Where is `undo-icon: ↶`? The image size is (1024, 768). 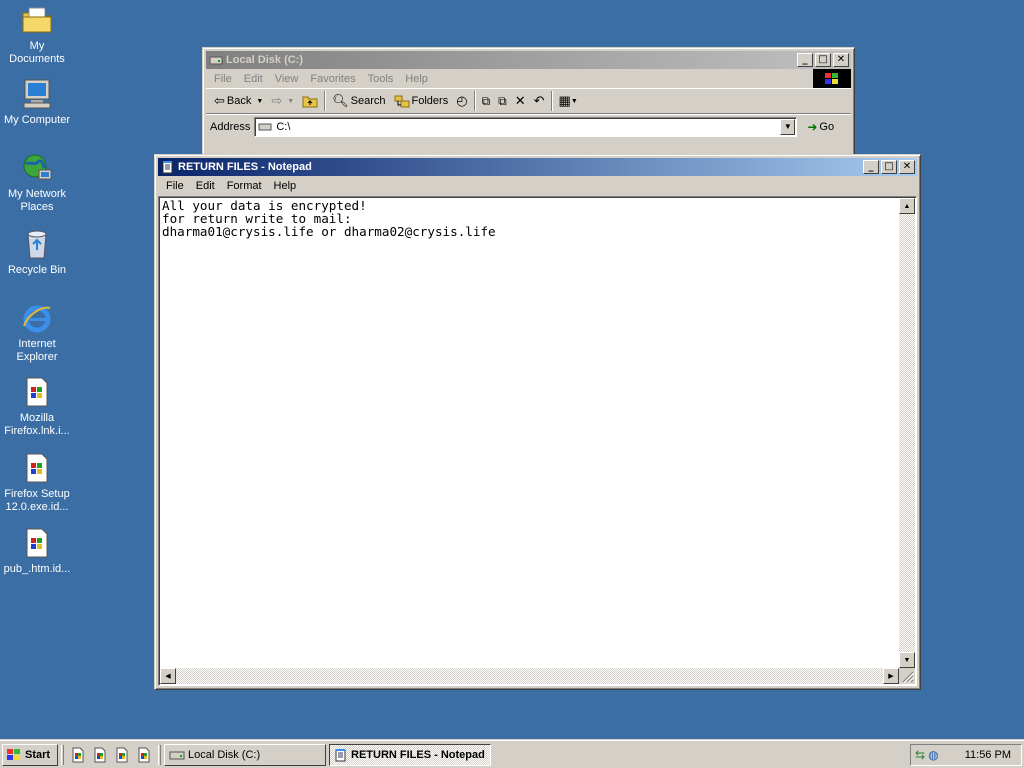
undo-icon: ↶ is located at coordinates (539, 100).